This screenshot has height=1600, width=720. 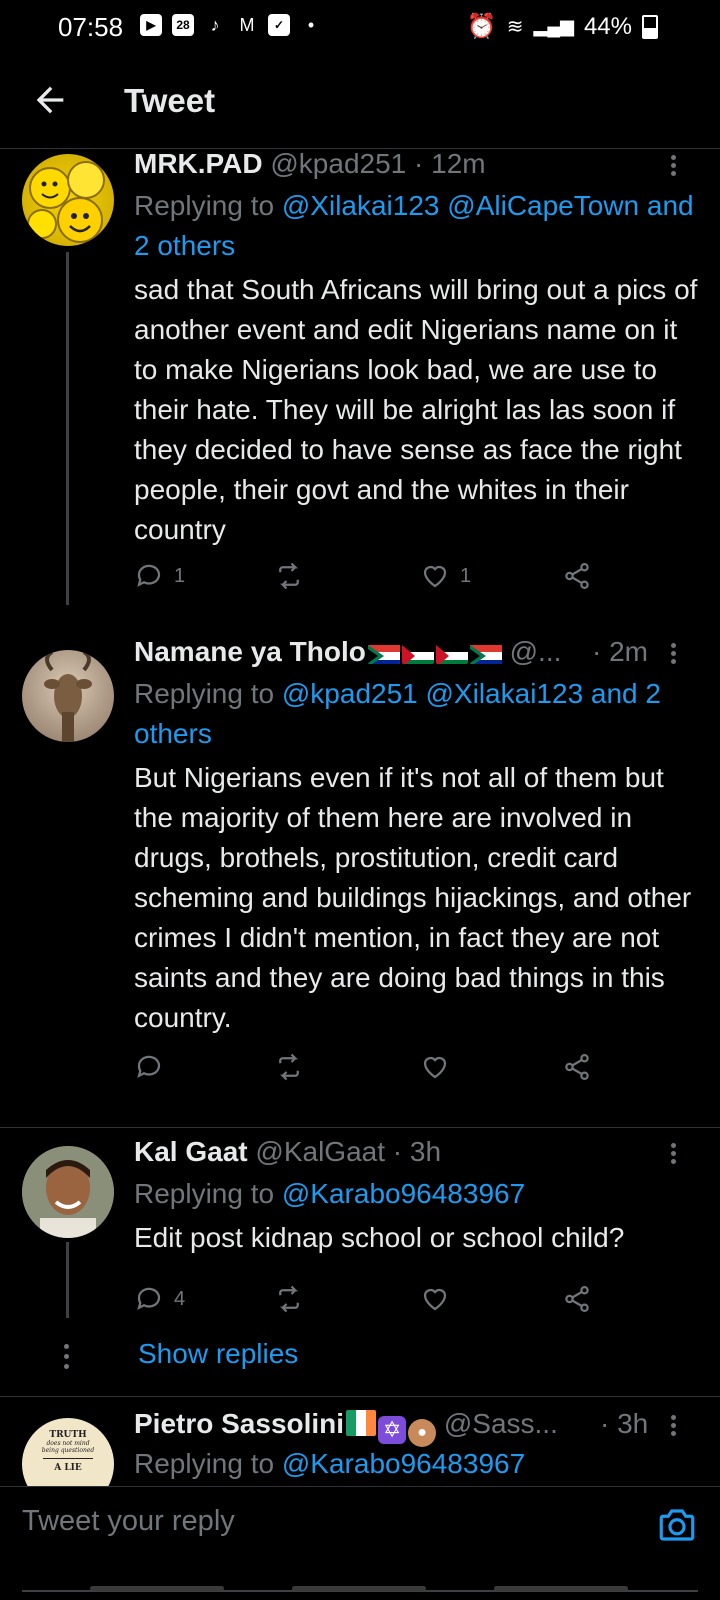 I want to click on battery-level: 44%, so click(x=607, y=26).